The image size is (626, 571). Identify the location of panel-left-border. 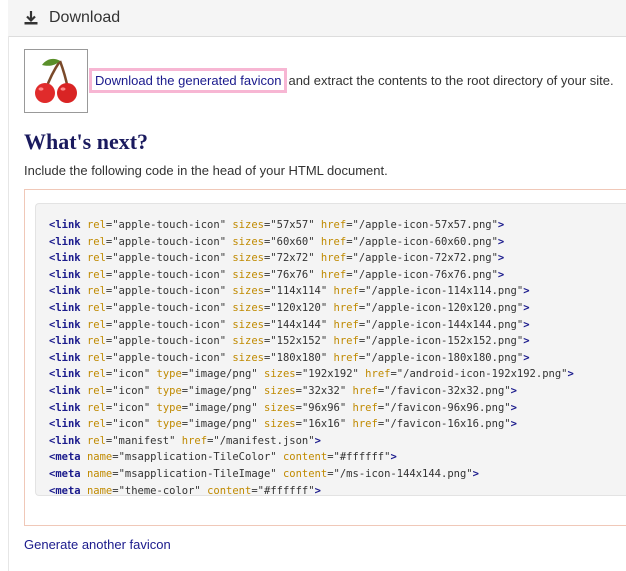
(8, 303).